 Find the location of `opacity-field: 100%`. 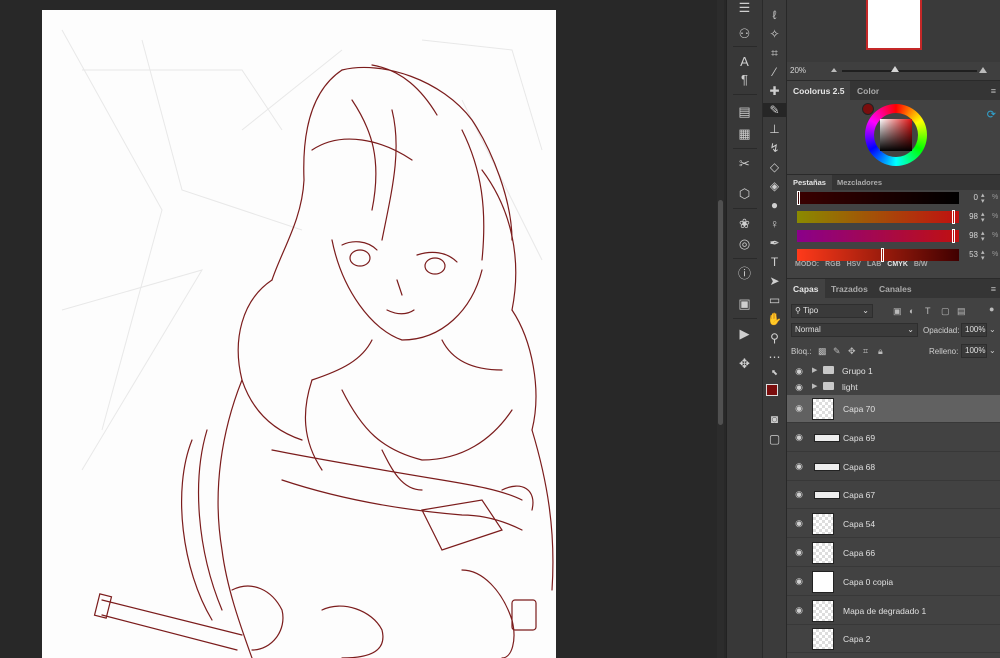

opacity-field: 100% is located at coordinates (974, 330).